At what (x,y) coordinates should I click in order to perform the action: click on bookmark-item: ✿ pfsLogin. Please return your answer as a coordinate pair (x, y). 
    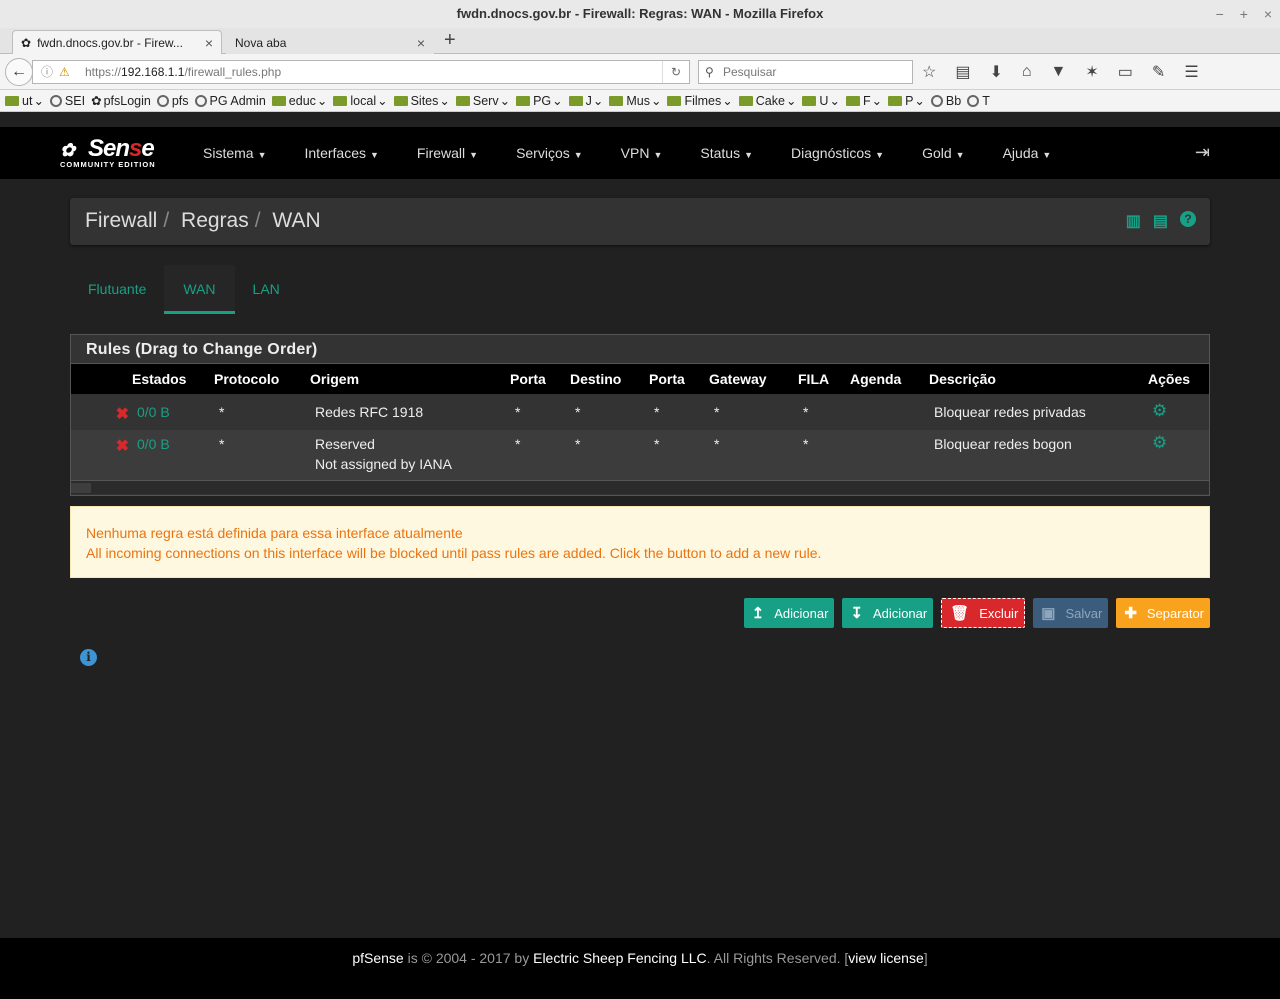
    Looking at the image, I should click on (121, 101).